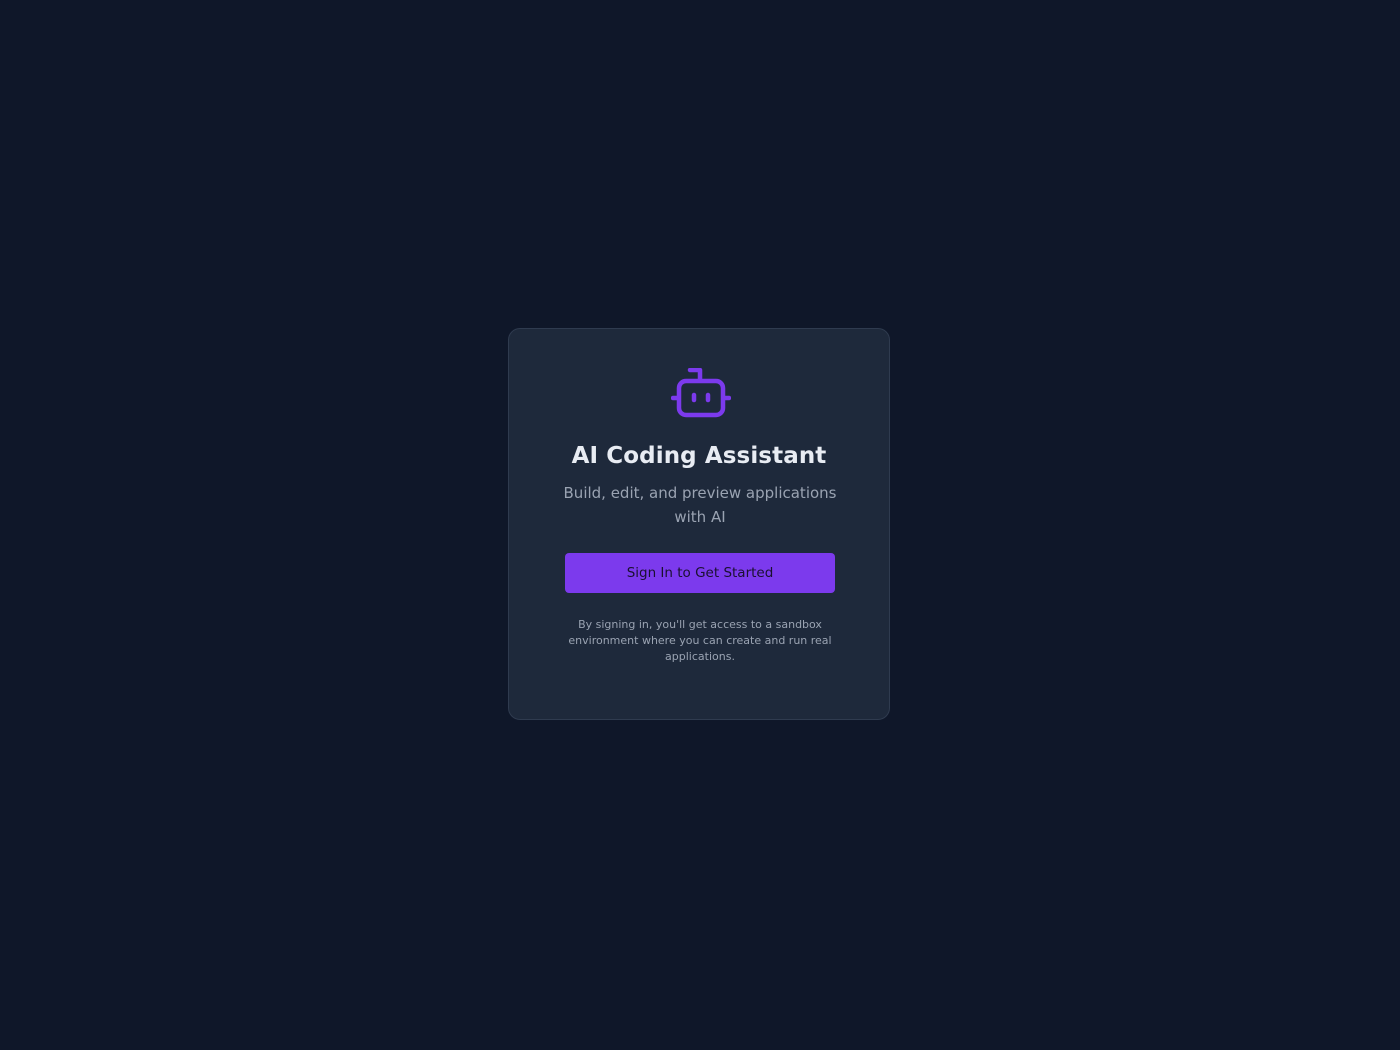  What do you see at coordinates (699, 456) in the screenshot?
I see `app-title: AI Coding Assistant` at bounding box center [699, 456].